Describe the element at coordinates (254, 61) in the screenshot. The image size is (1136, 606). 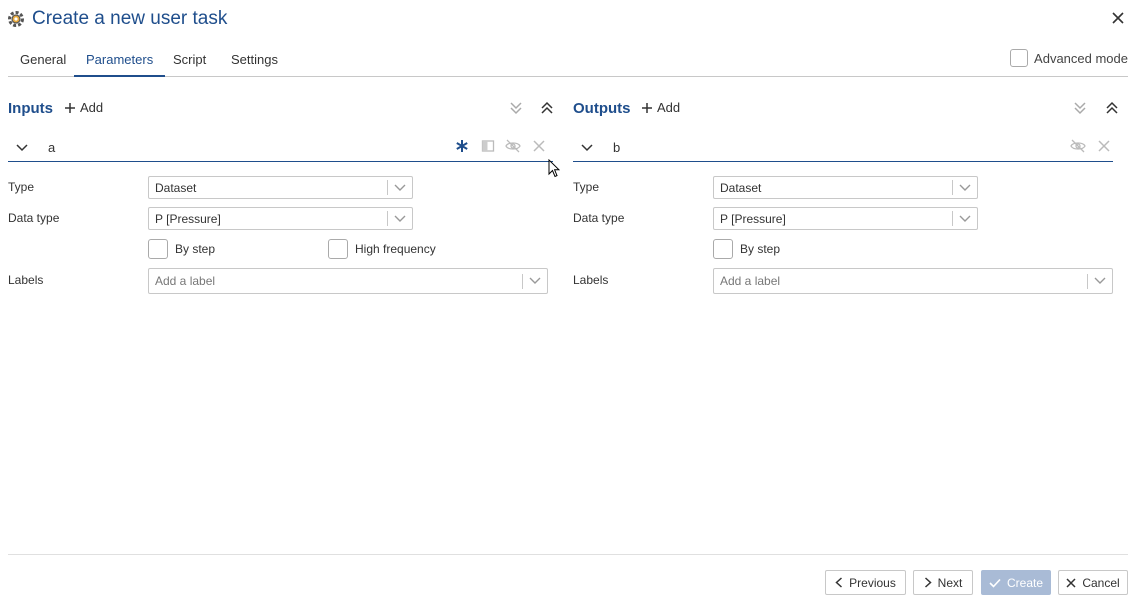
I see `tab-settings: Settings` at that location.